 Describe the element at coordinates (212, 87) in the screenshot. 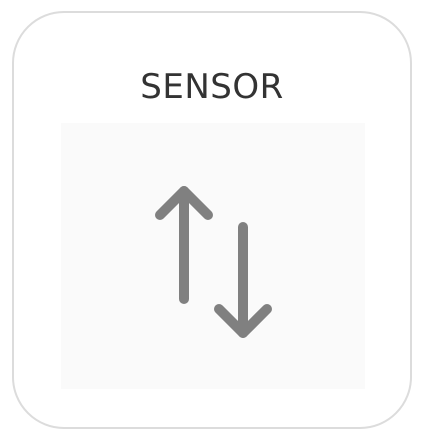

I see `widget-title: SENSOR` at that location.